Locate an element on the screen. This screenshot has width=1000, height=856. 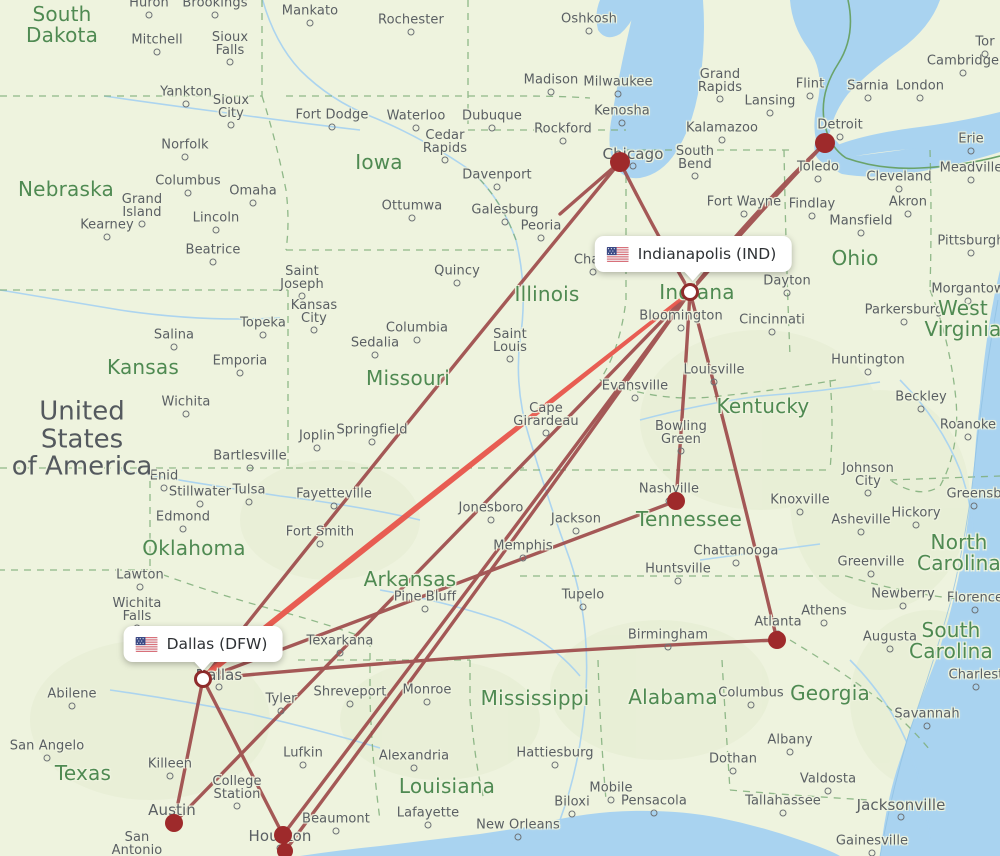
airport-marker-ord is located at coordinates (620, 162).